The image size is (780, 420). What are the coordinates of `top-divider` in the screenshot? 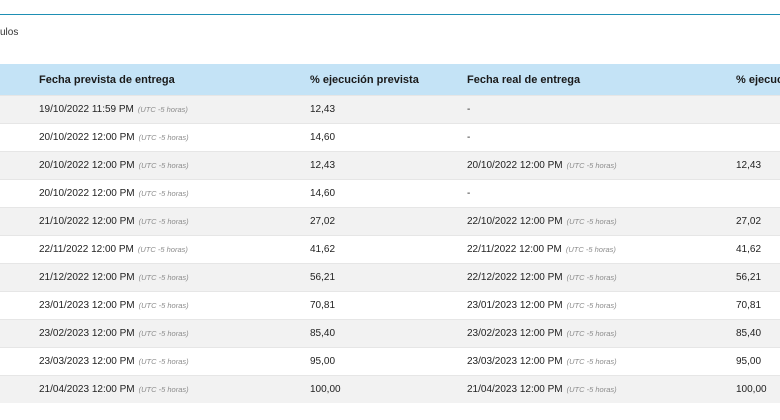 It's located at (390, 14).